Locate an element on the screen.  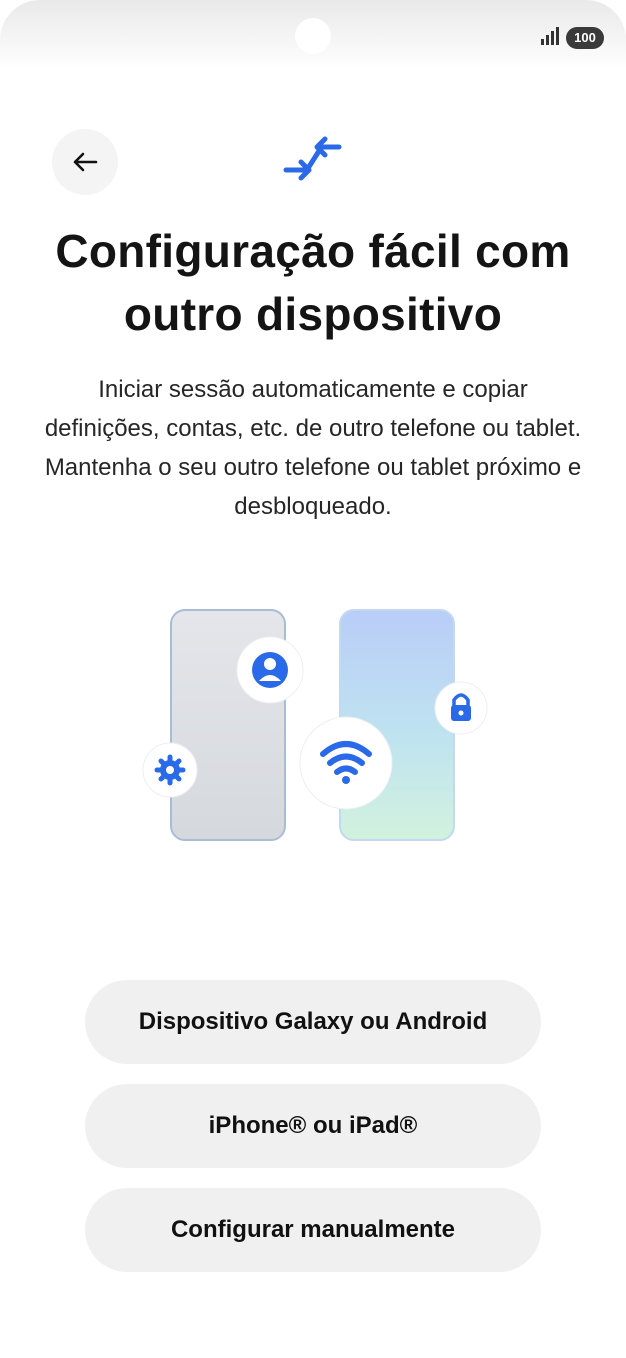
transfer-arrows-icon is located at coordinates (312, 158).